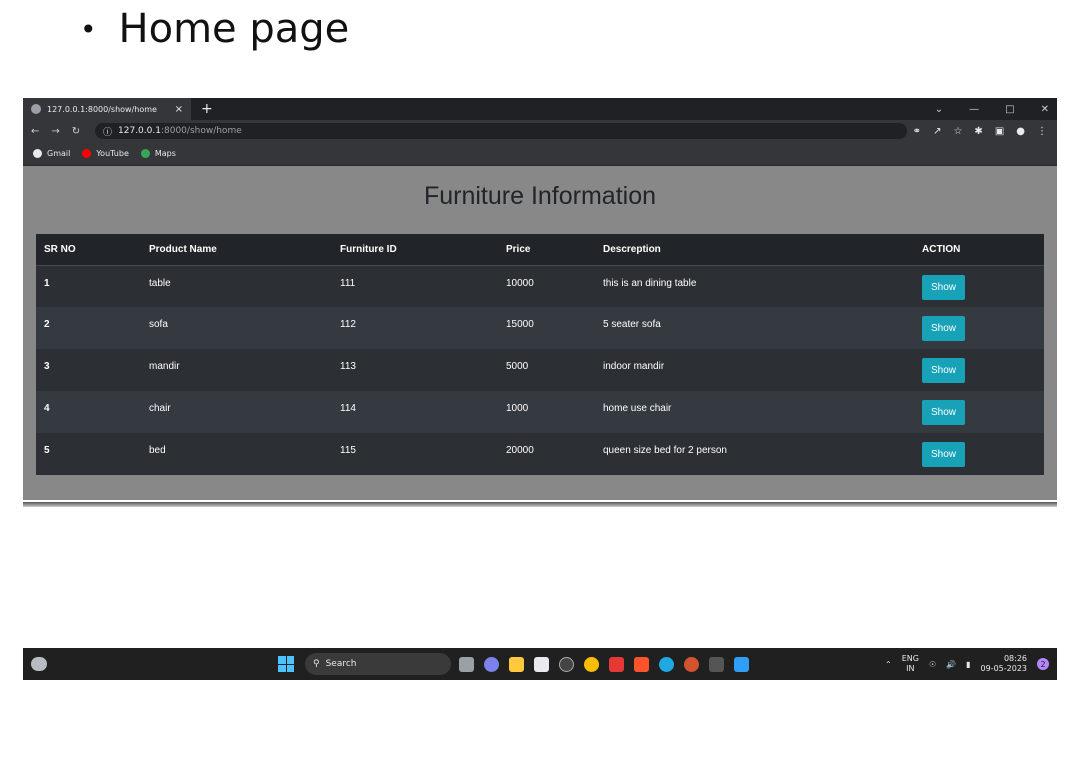  What do you see at coordinates (917, 131) in the screenshot?
I see `key-icon: ⚭` at bounding box center [917, 131].